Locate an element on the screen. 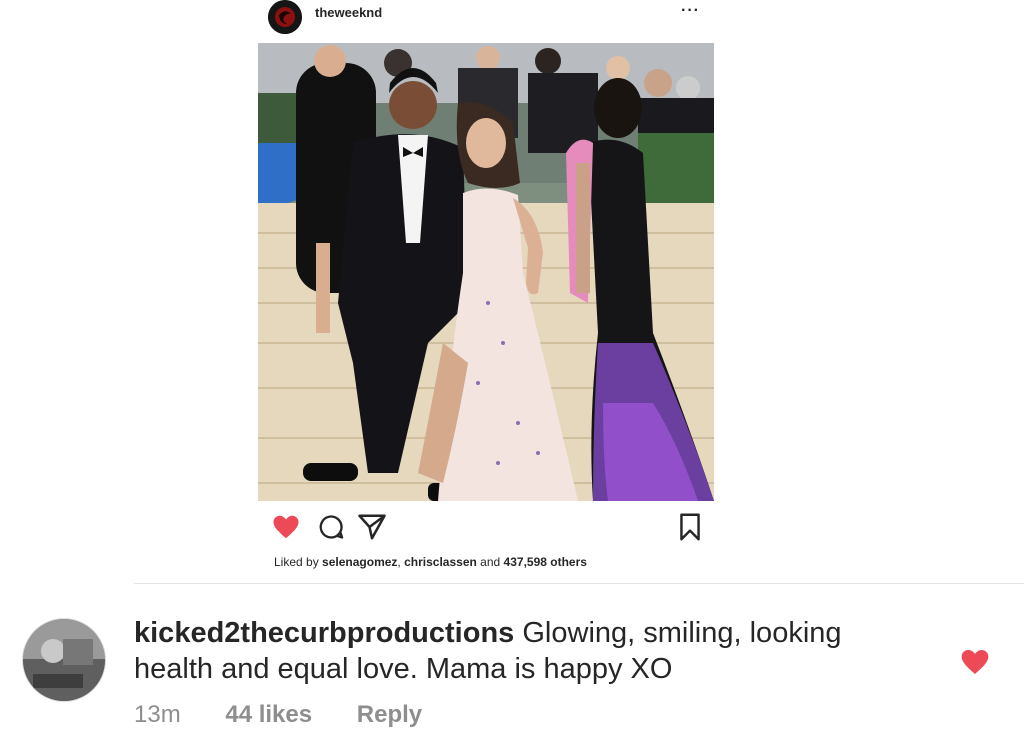  likes-and: and is located at coordinates (490, 562).